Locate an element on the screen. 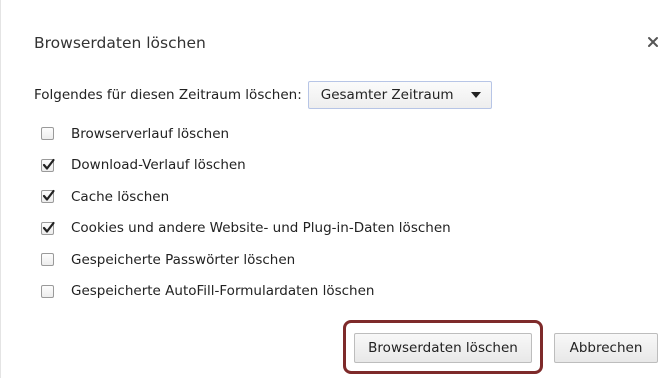  option-download-history: Download-Verlauf löschen is located at coordinates (246, 166).